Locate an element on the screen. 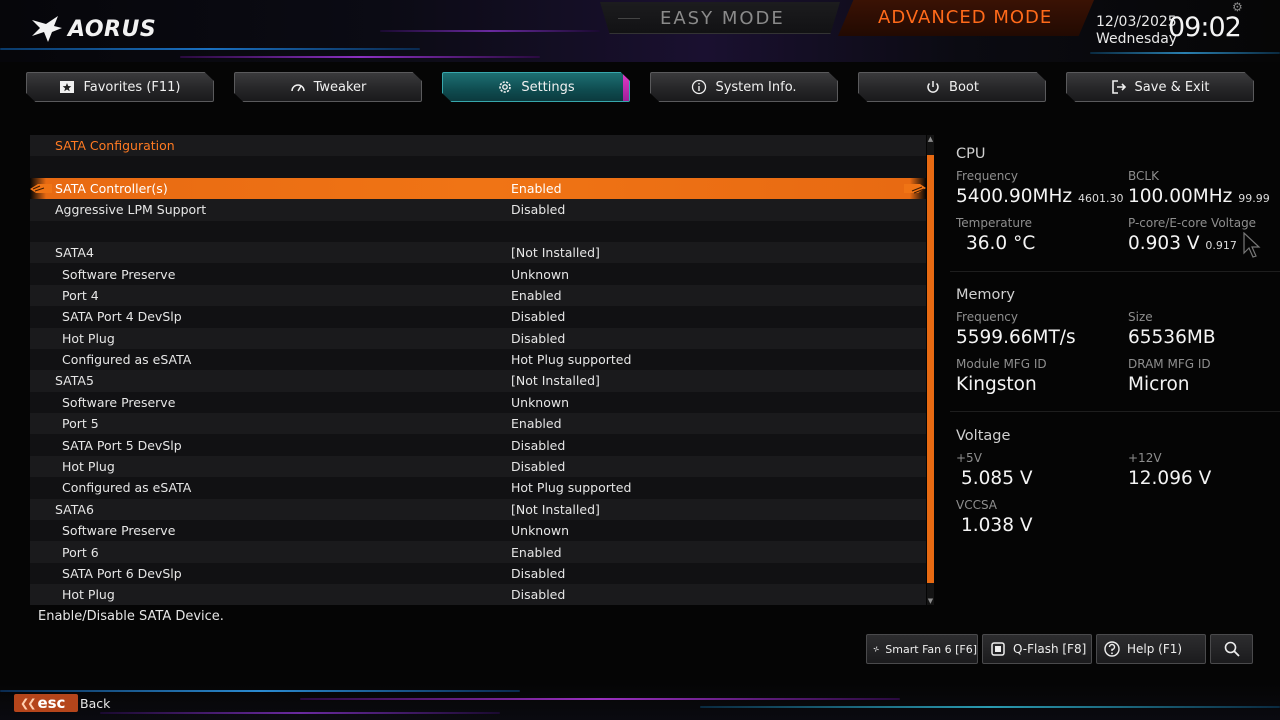 The width and height of the screenshot is (1280, 720). bottom-decor is located at coordinates (640, 702).